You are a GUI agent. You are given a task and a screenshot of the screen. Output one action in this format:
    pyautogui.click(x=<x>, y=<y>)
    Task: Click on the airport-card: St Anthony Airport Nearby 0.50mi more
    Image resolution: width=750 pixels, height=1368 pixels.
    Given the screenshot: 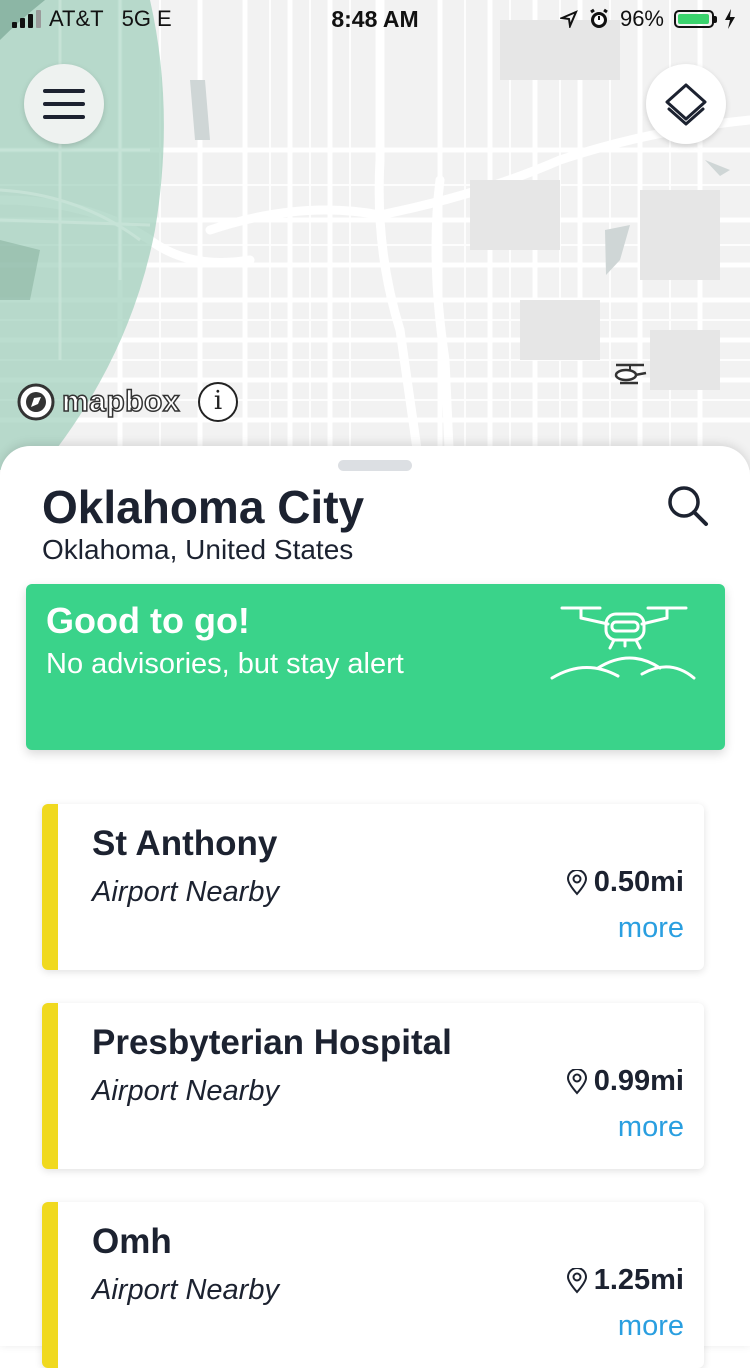 What is the action you would take?
    pyautogui.click(x=373, y=887)
    